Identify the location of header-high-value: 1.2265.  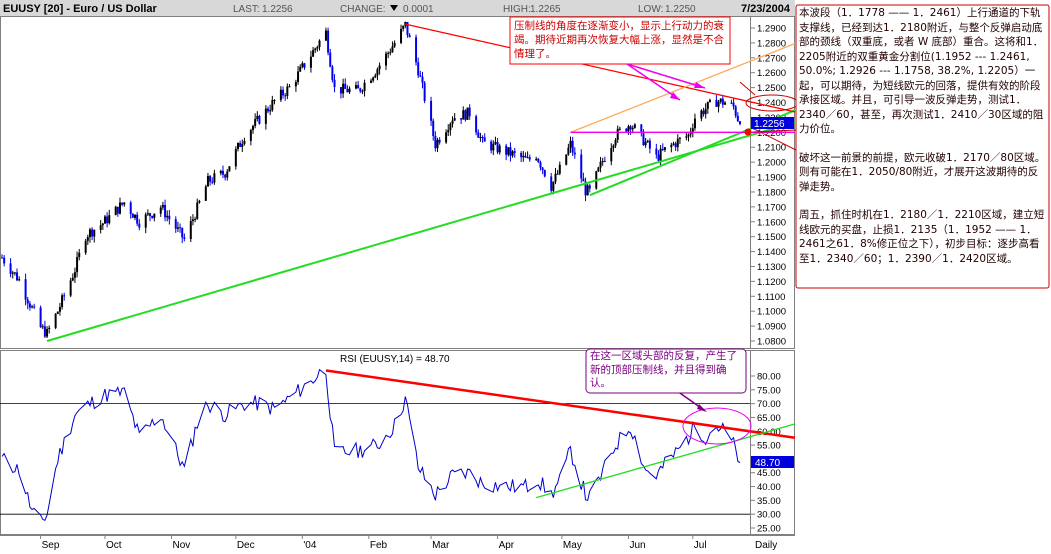
(545, 9).